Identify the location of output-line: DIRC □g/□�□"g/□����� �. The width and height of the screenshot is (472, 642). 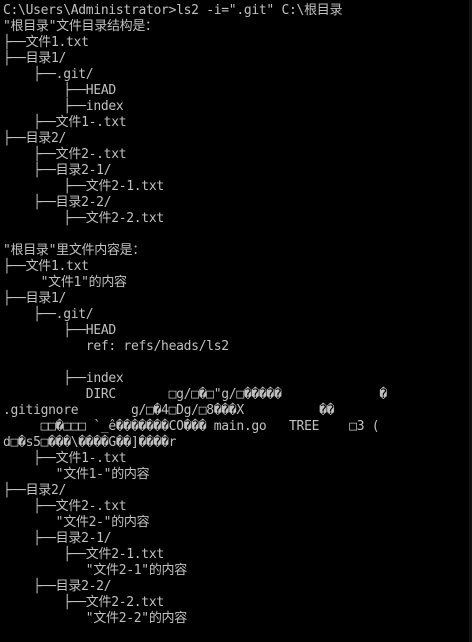
(195, 394).